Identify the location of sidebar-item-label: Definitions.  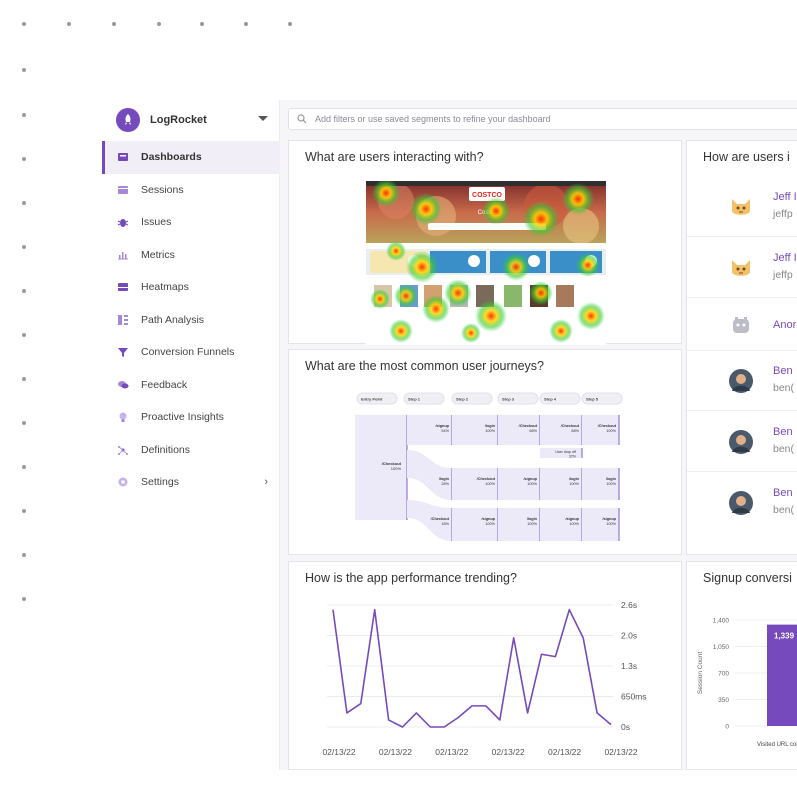
(166, 449).